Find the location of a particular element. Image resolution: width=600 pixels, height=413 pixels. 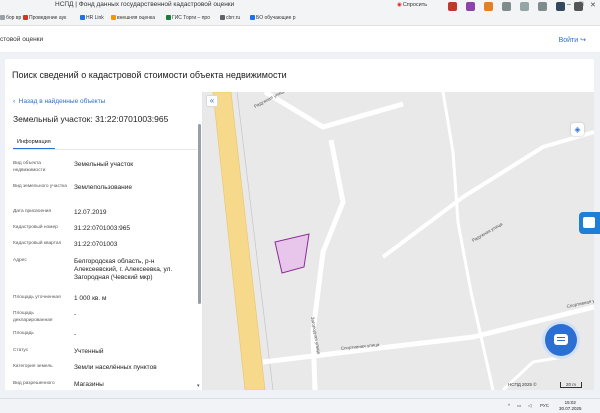

attribute-key: Площадь is located at coordinates (23, 333).